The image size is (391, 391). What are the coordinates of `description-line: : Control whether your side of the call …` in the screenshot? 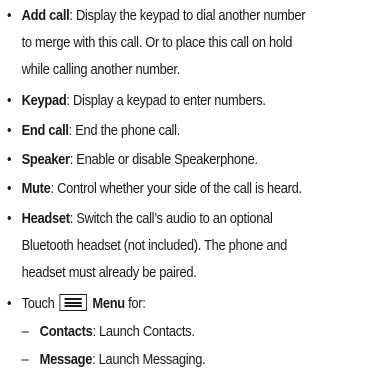 It's located at (176, 188).